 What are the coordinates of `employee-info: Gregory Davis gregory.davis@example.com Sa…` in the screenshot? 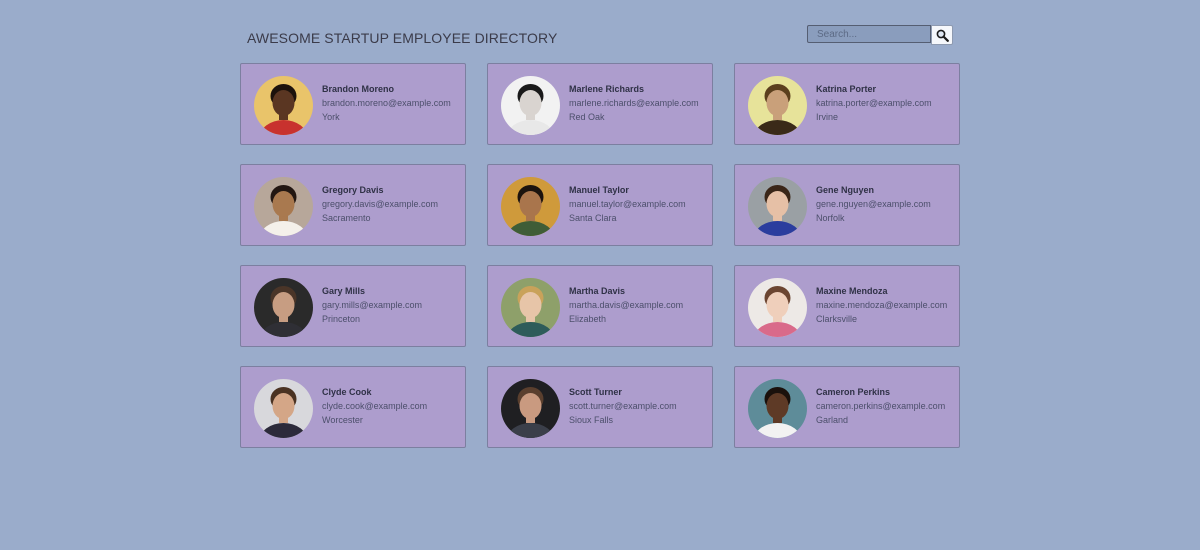 It's located at (380, 204).